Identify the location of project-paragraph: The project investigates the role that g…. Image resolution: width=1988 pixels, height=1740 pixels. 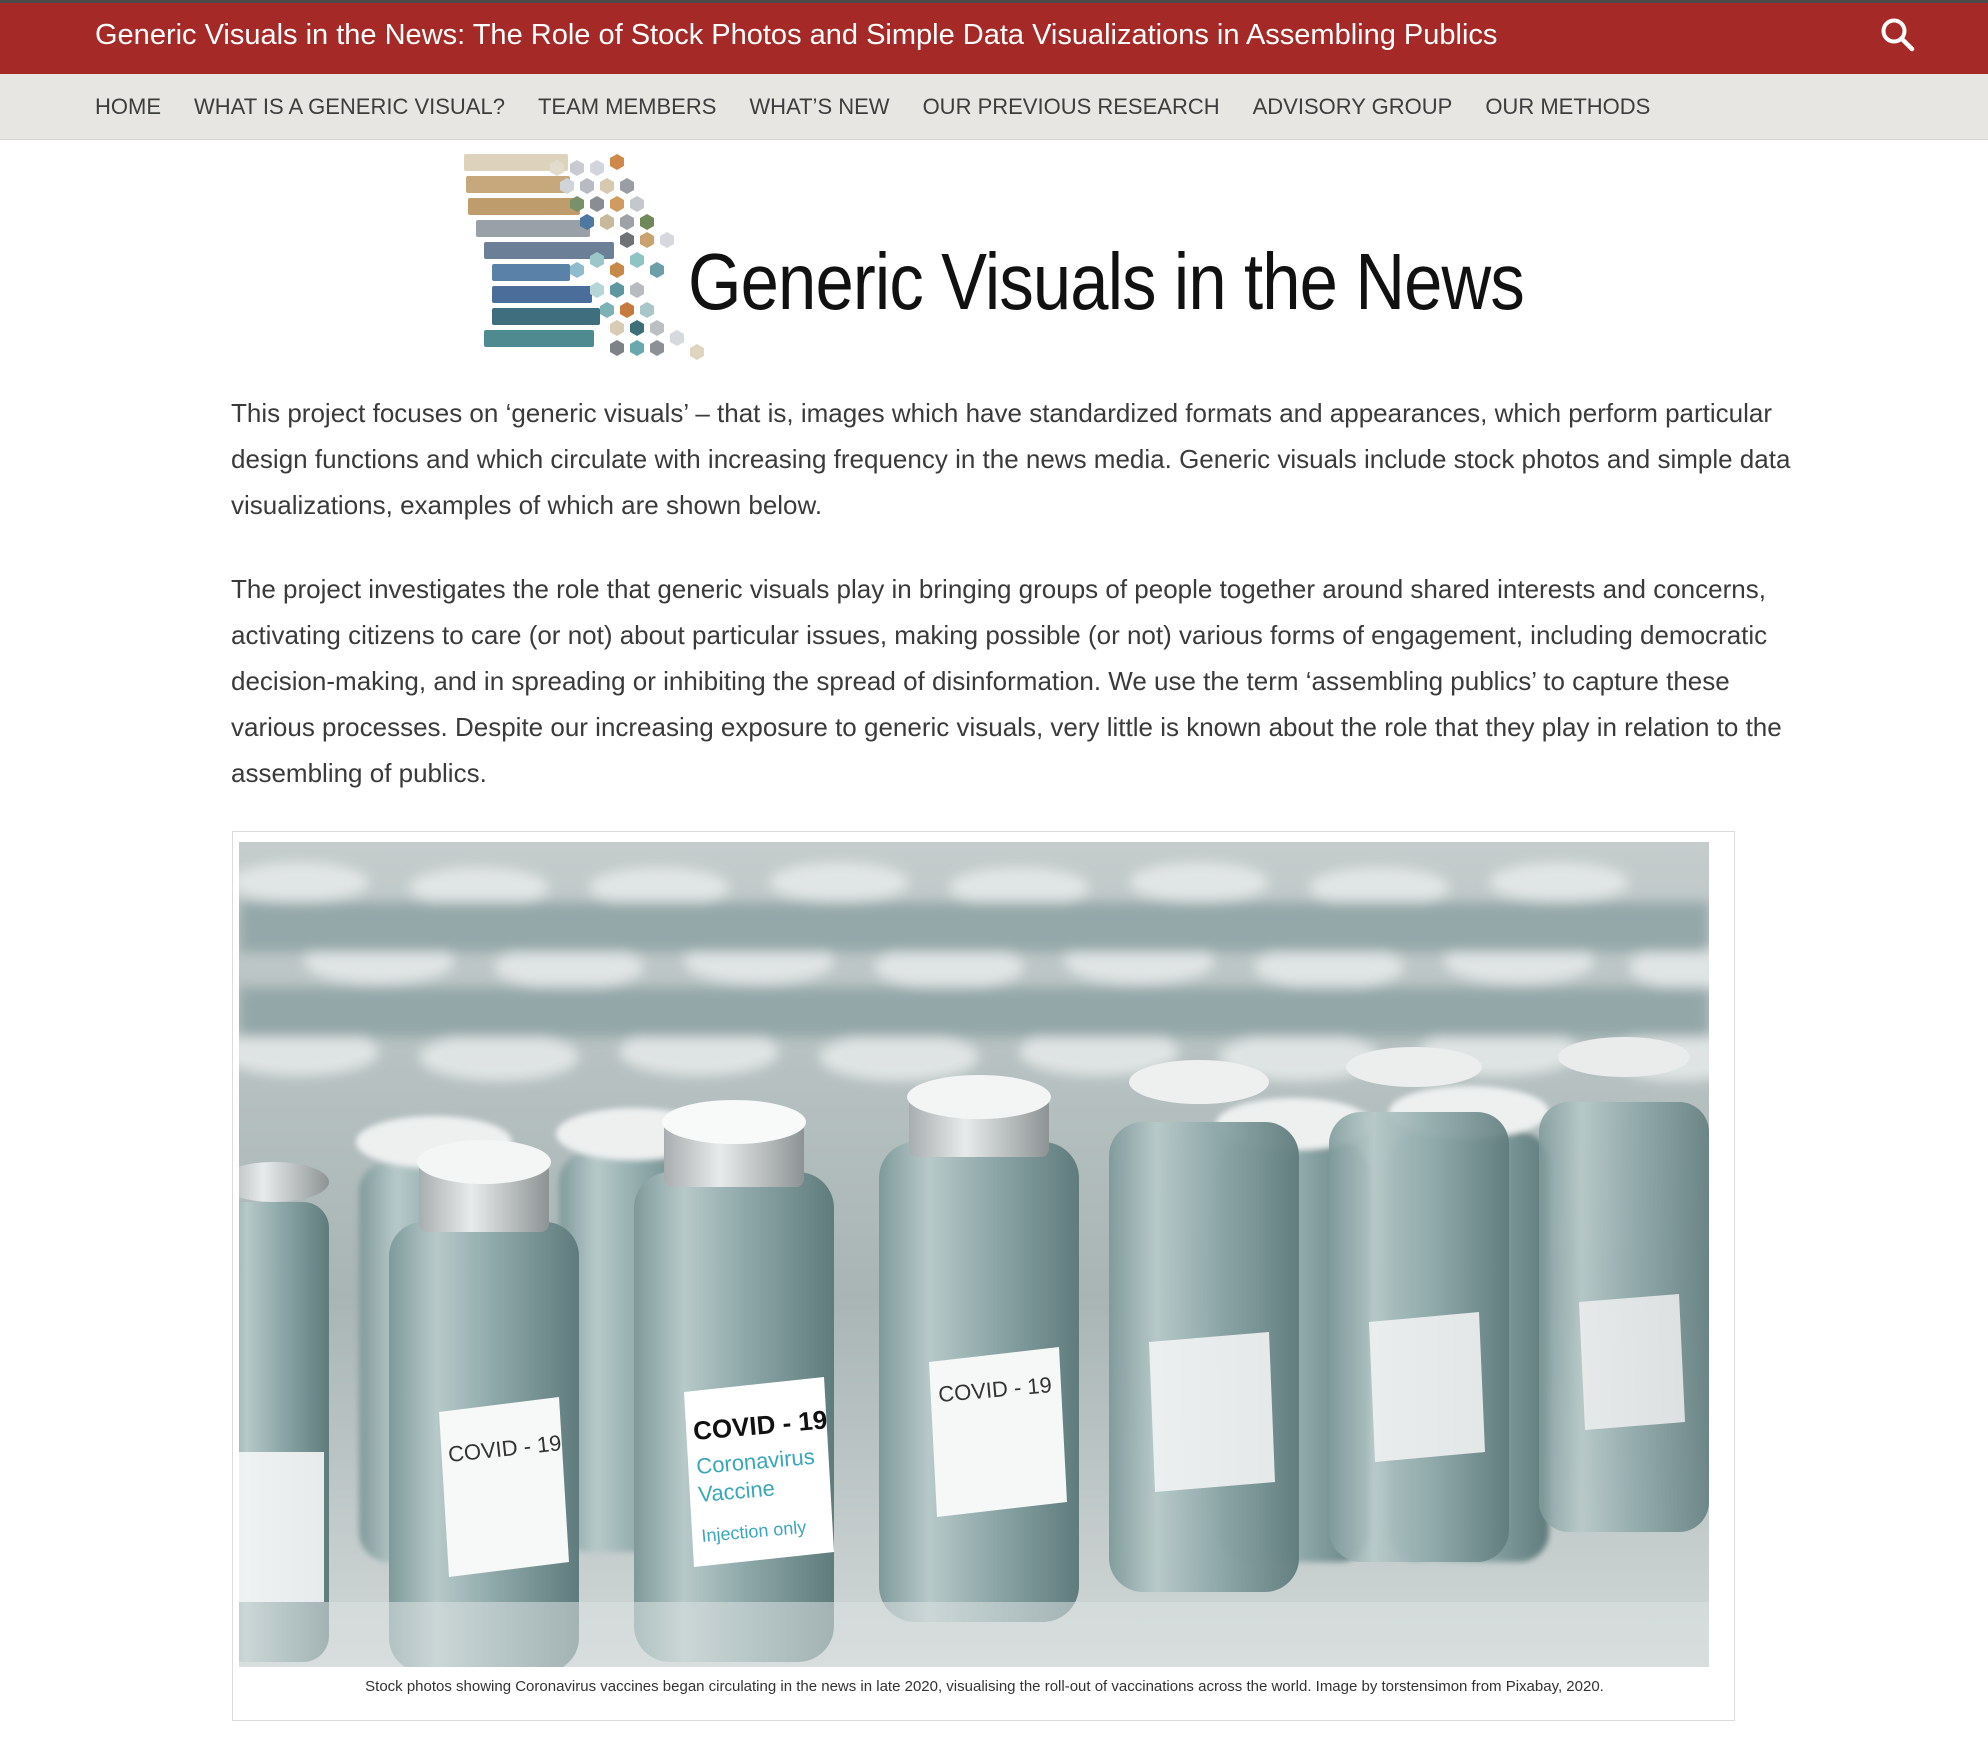
(1006, 681).